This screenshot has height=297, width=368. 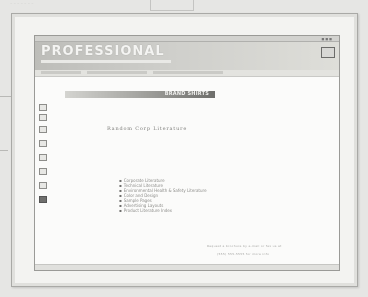 What do you see at coordinates (43, 107) in the screenshot?
I see `home-icon` at bounding box center [43, 107].